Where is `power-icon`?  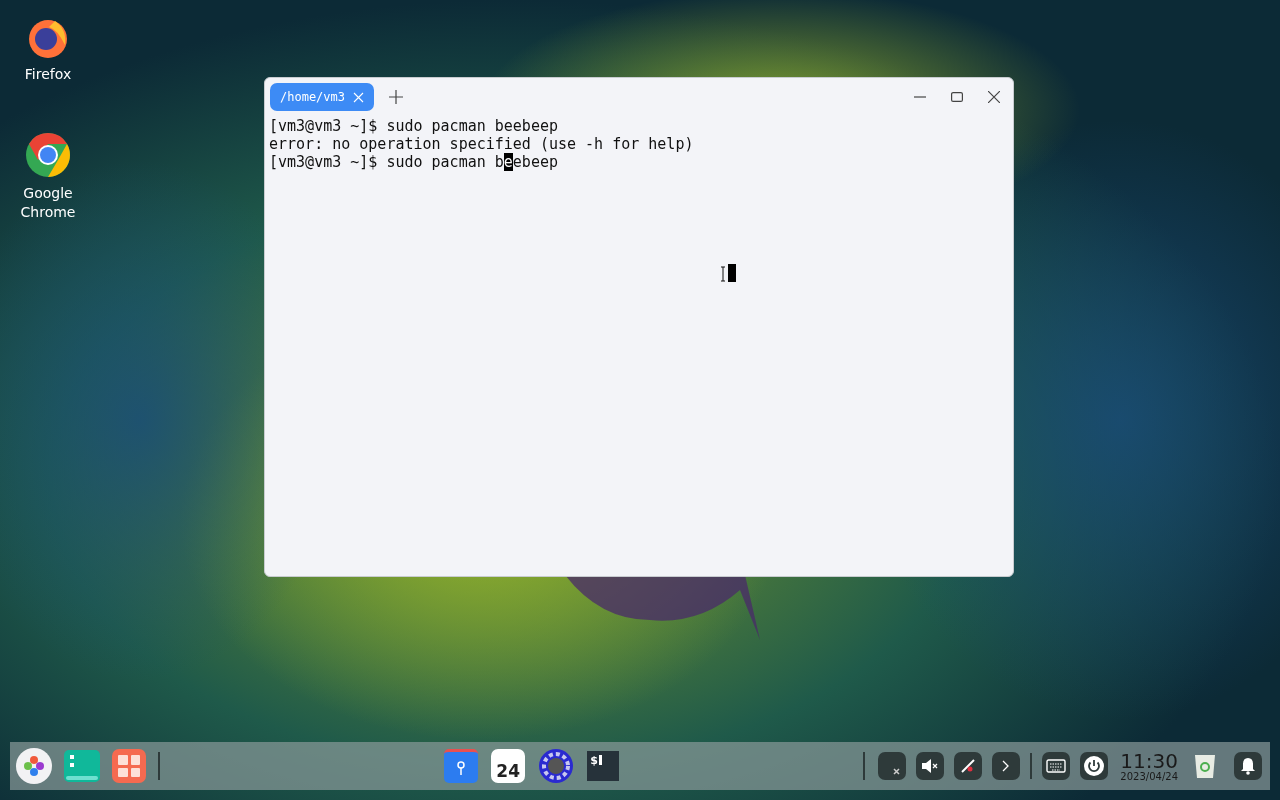
power-icon is located at coordinates (1094, 766).